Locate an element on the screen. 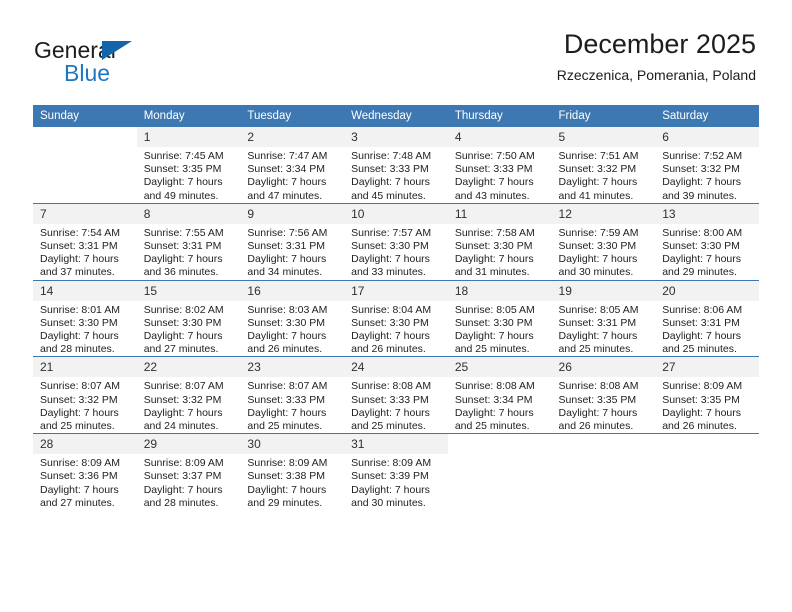  sunset-text: Sunset: 3:34 PM is located at coordinates (286, 169).